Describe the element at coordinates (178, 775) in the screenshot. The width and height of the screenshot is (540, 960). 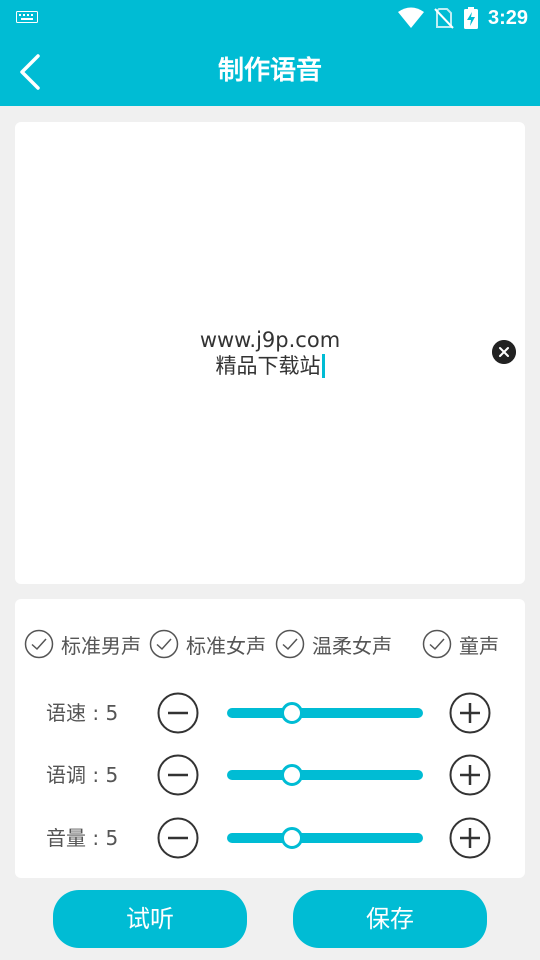
I see `pitch-decrease-icon` at that location.